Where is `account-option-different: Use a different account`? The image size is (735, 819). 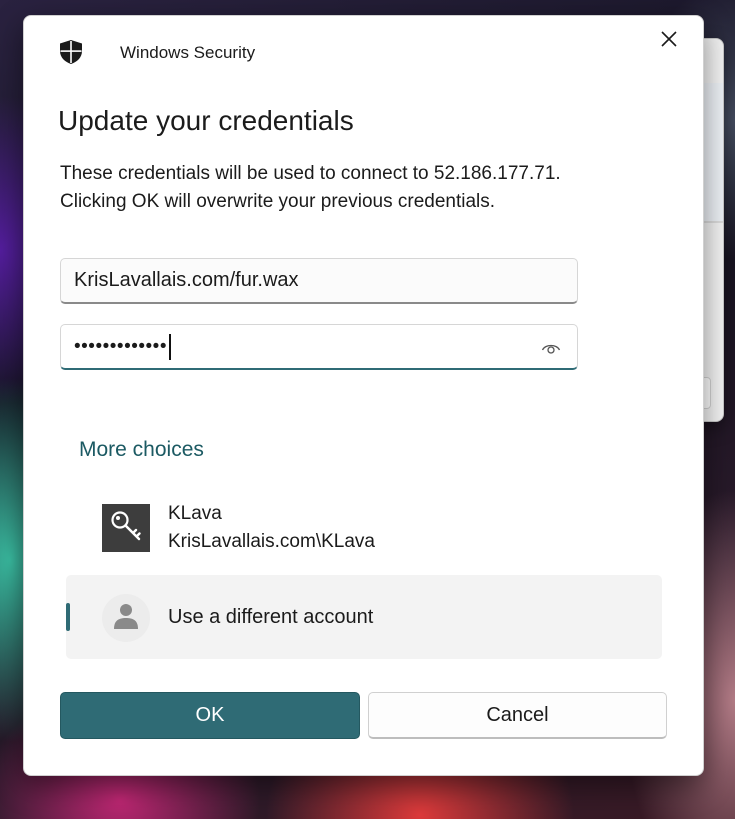
account-option-different: Use a different account is located at coordinates (364, 617).